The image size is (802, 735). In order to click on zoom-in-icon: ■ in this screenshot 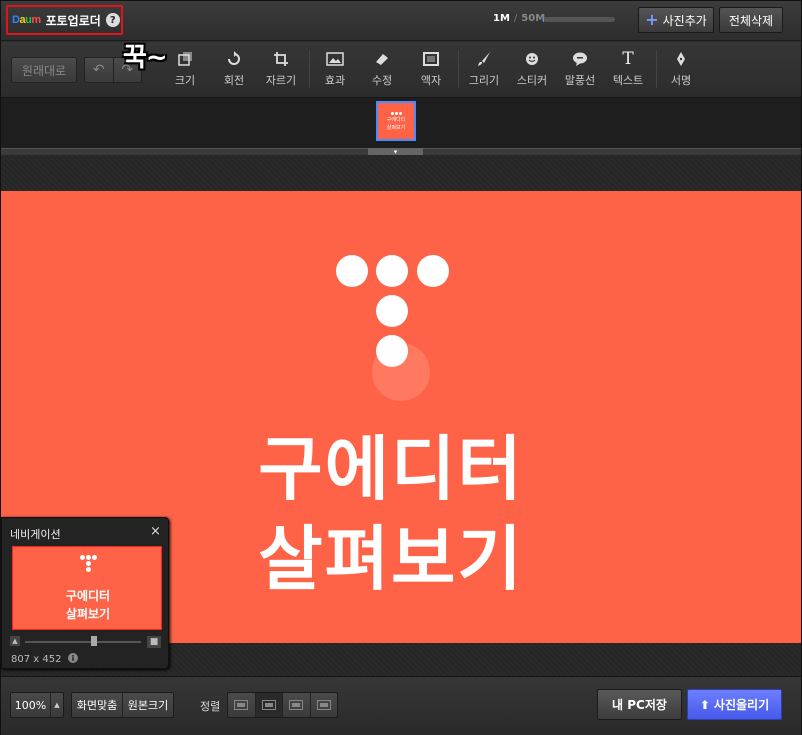, I will do `click(154, 642)`.